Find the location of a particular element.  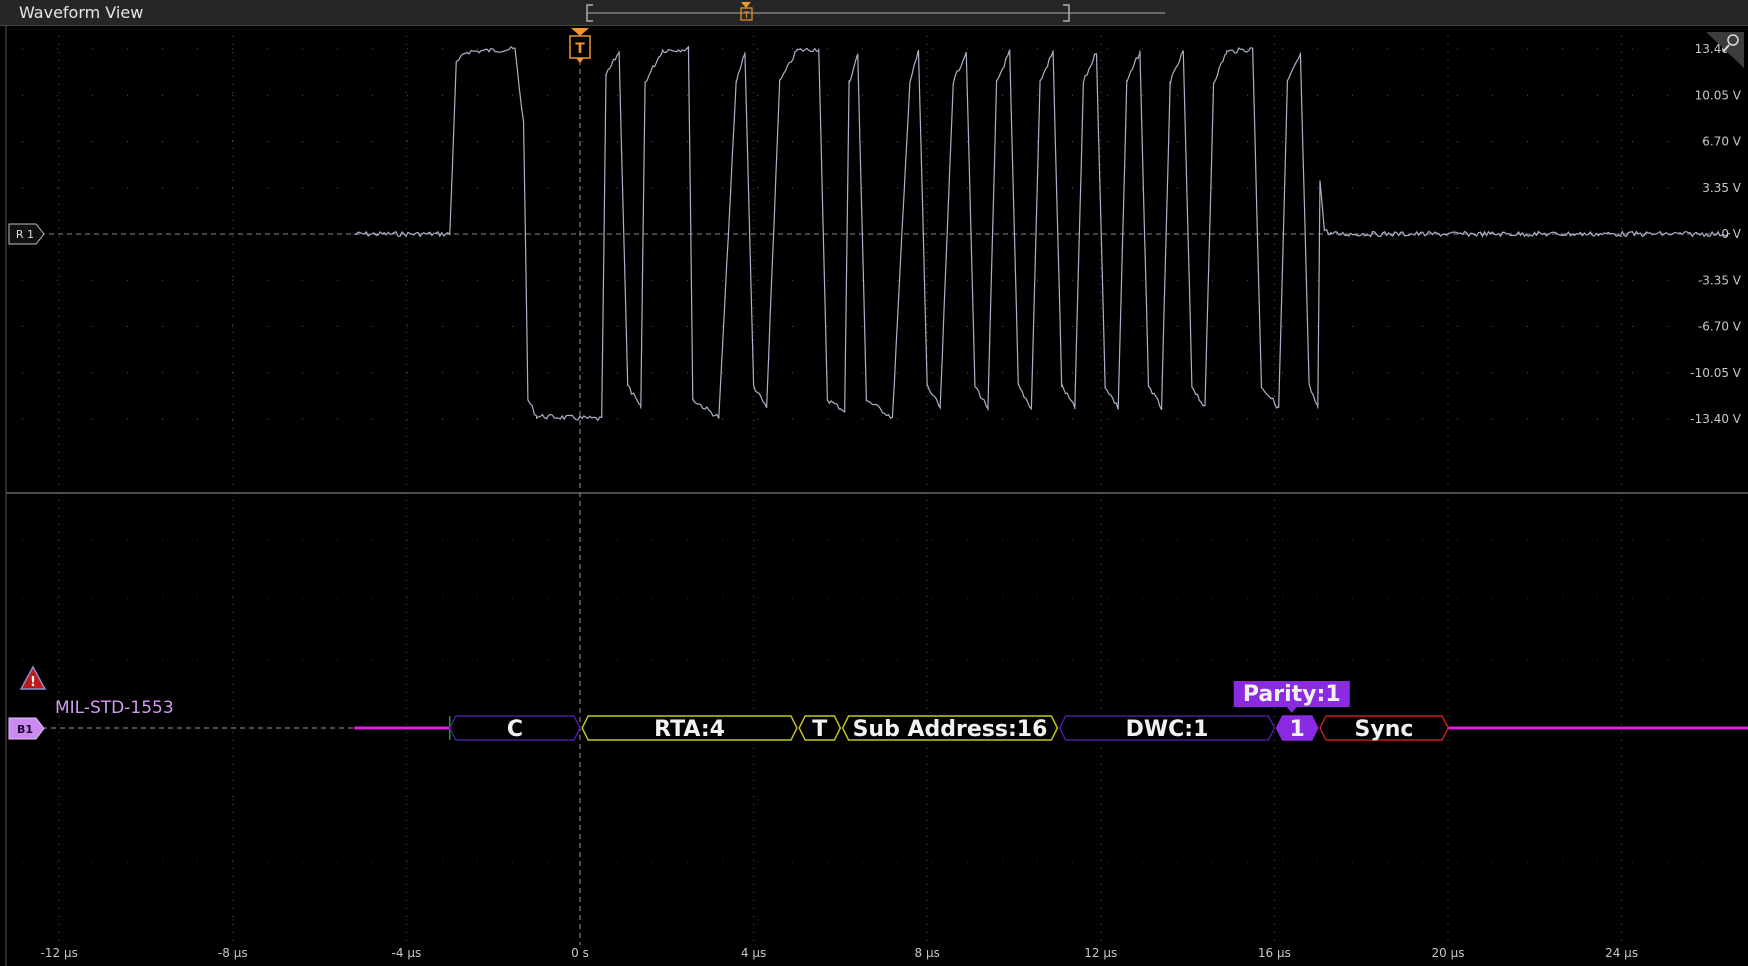

x-tick-label: 0 s is located at coordinates (580, 953).